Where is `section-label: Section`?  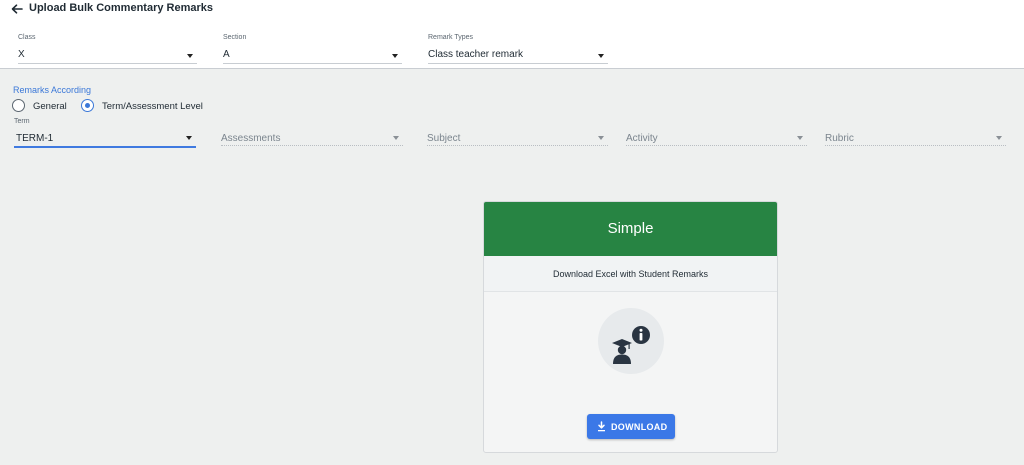 section-label: Section is located at coordinates (235, 37).